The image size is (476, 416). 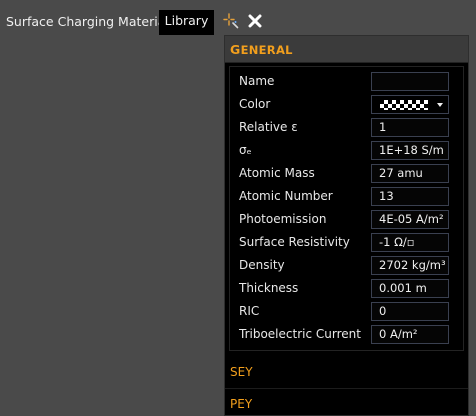 What do you see at coordinates (277, 173) in the screenshot?
I see `property-label: Atomic Mass` at bounding box center [277, 173].